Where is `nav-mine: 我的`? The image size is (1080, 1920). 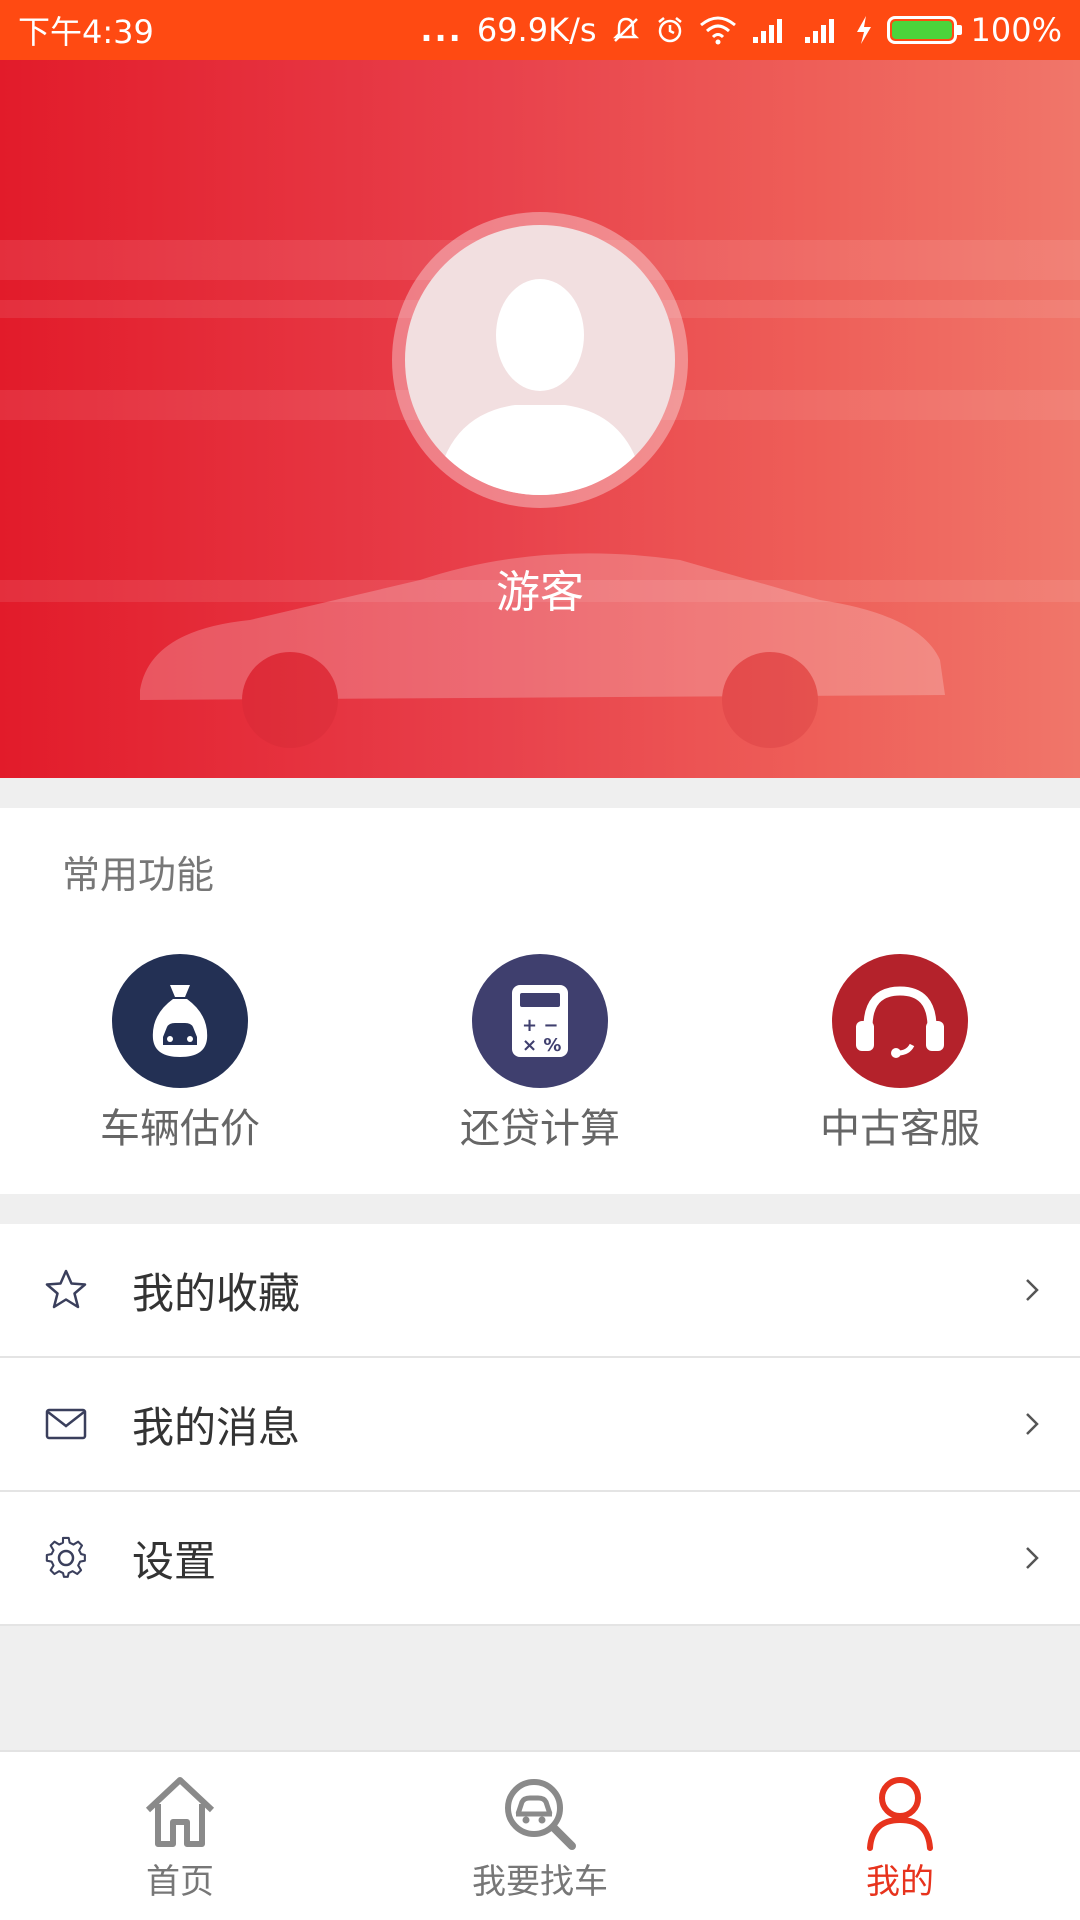 nav-mine: 我的 is located at coordinates (900, 1842).